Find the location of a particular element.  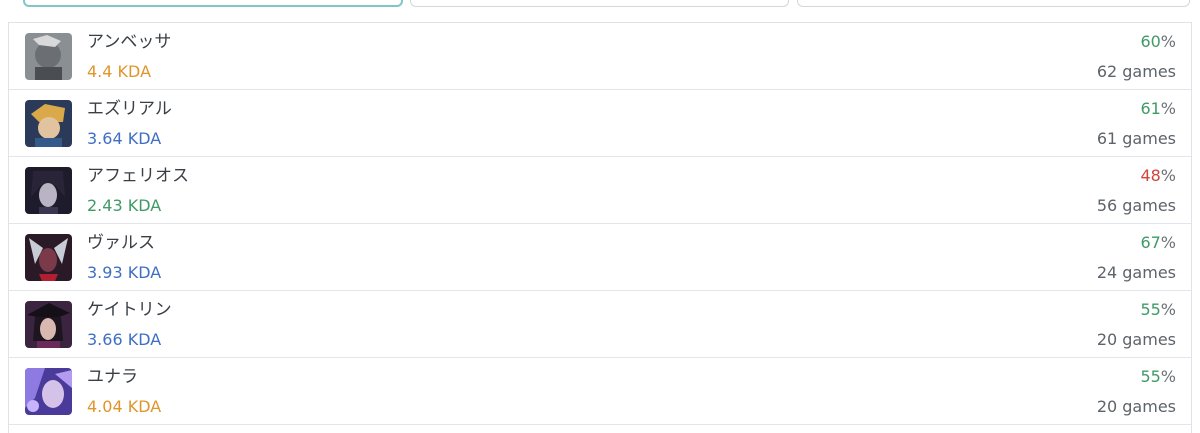

win-rate: 48% is located at coordinates (1158, 176).